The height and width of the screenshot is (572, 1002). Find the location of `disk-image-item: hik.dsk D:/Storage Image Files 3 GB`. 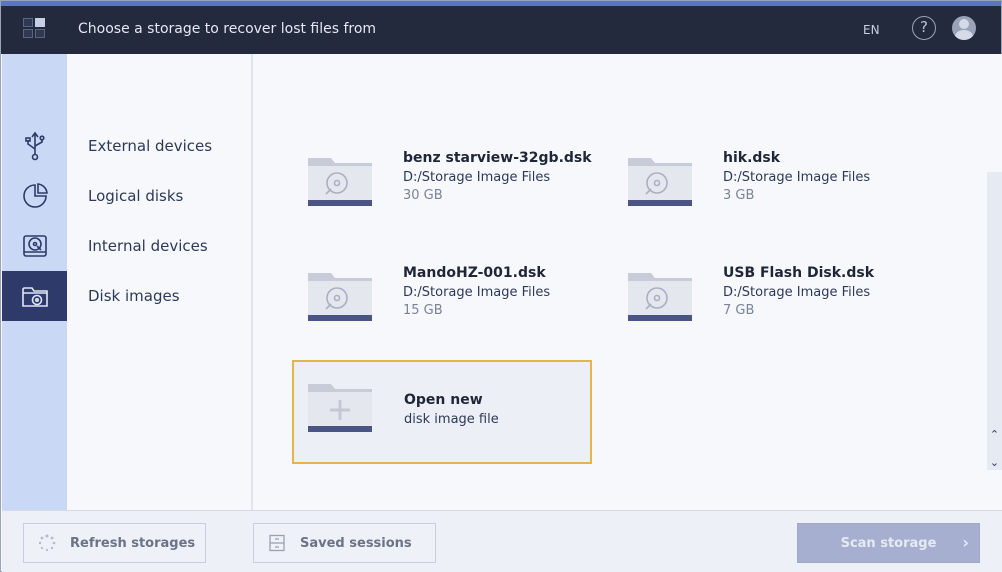

disk-image-item: hik.dsk D:/Storage Image Files 3 GB is located at coordinates (763, 196).